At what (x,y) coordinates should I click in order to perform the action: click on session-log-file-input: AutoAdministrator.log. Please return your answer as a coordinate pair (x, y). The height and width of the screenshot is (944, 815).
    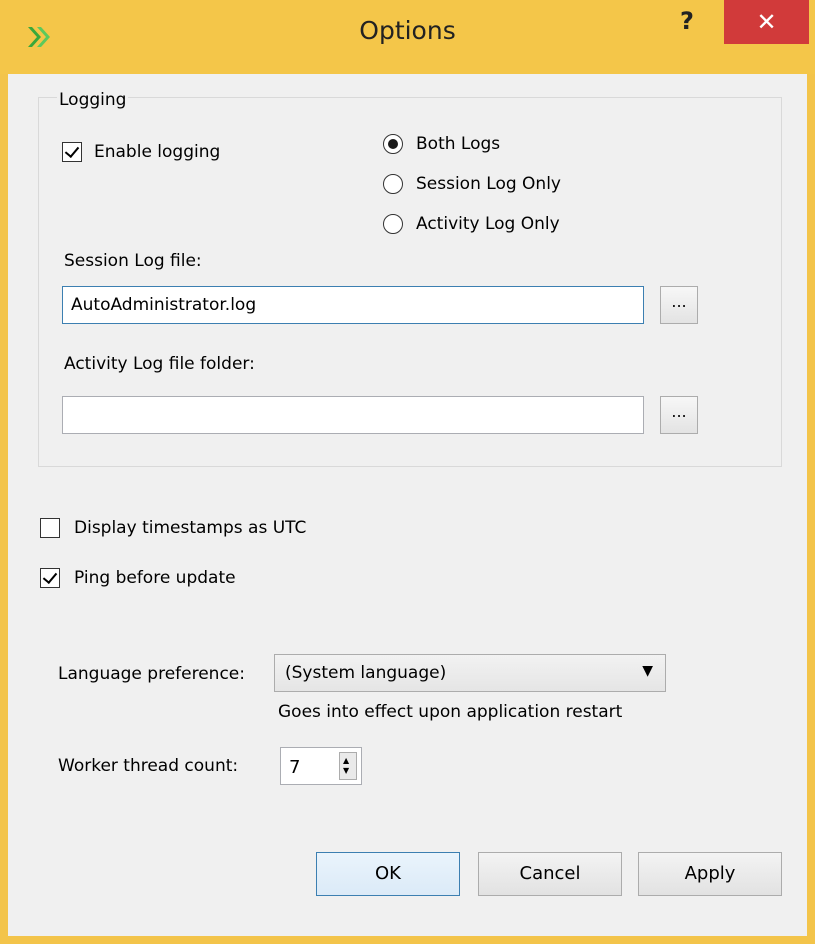
    Looking at the image, I should click on (353, 305).